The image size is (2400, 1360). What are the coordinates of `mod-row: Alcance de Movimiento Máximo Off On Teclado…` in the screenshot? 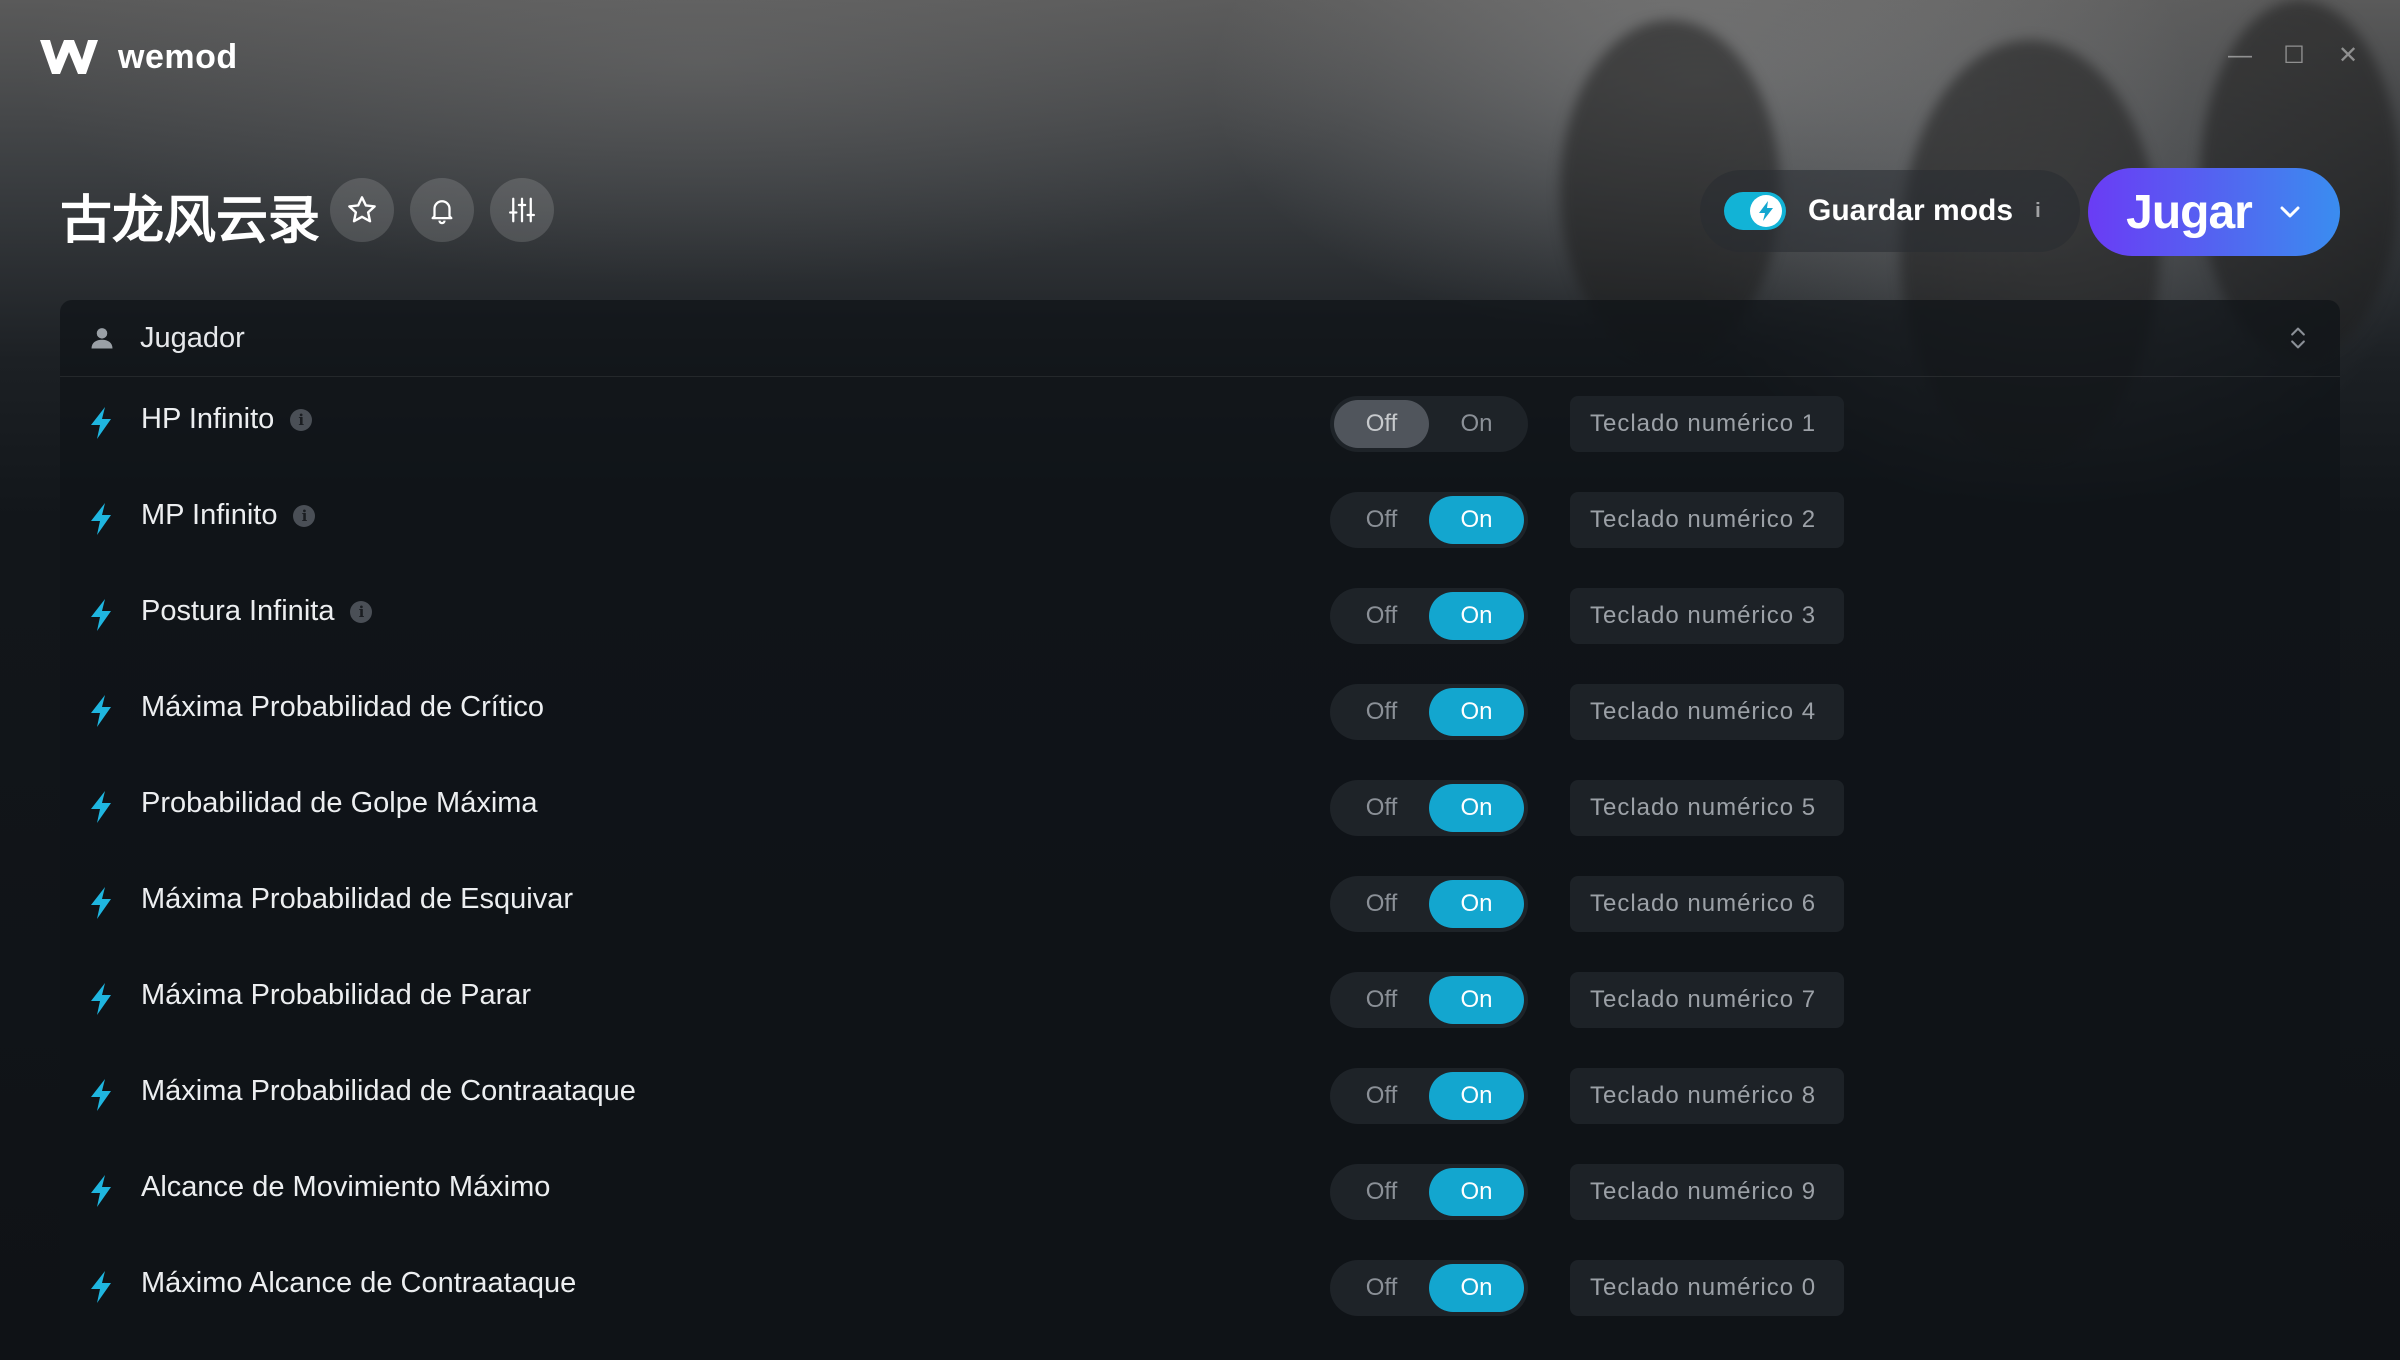 It's located at (1200, 1192).